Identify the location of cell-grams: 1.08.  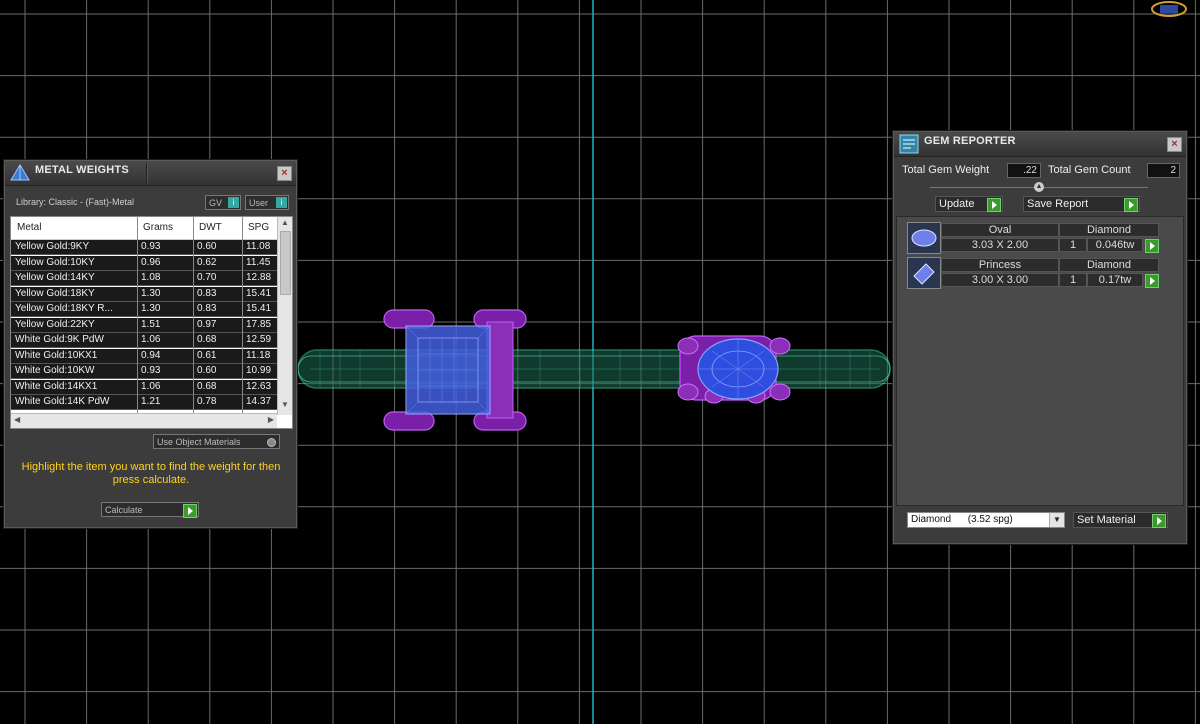
(151, 277).